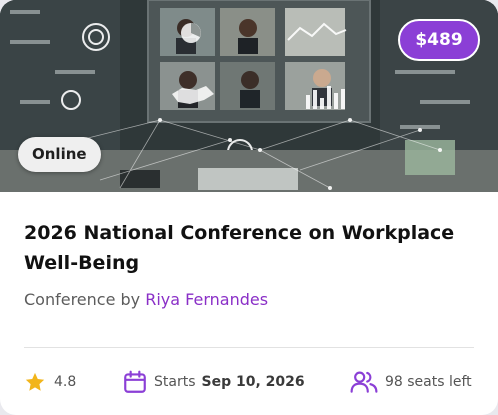 The width and height of the screenshot is (498, 415). I want to click on event-type-line: Conference by Riya Fernandes, so click(146, 299).